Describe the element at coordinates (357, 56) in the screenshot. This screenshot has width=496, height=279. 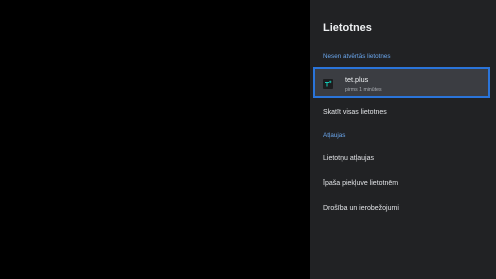
I see `recent-apps-header: Nesen atvērtās lietotnes` at that location.